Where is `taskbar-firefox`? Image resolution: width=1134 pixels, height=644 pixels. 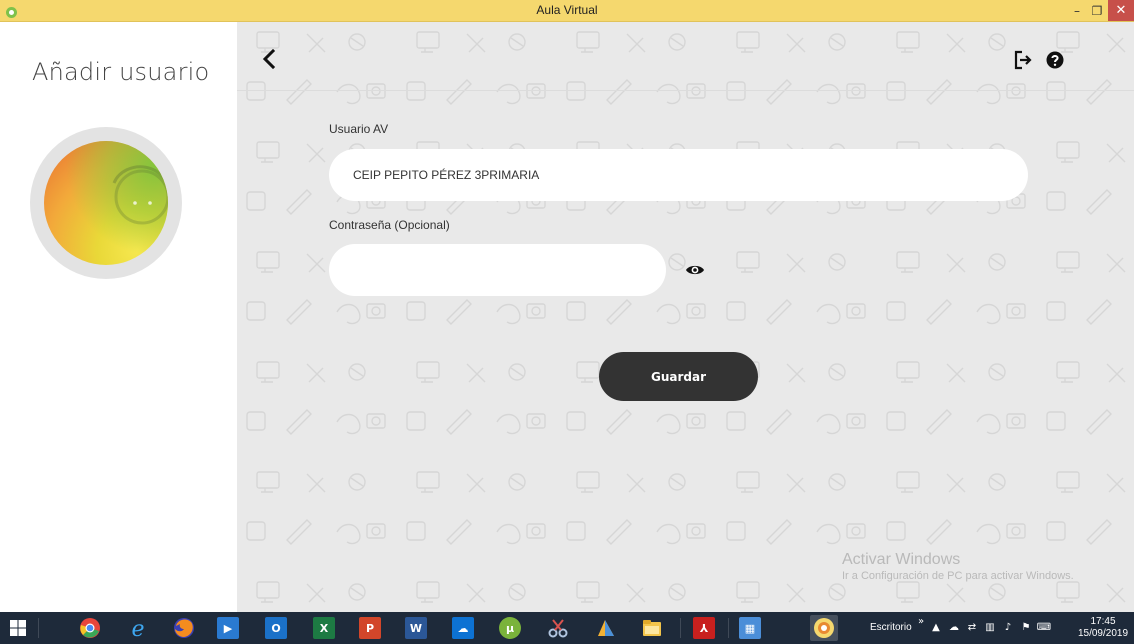 taskbar-firefox is located at coordinates (184, 628).